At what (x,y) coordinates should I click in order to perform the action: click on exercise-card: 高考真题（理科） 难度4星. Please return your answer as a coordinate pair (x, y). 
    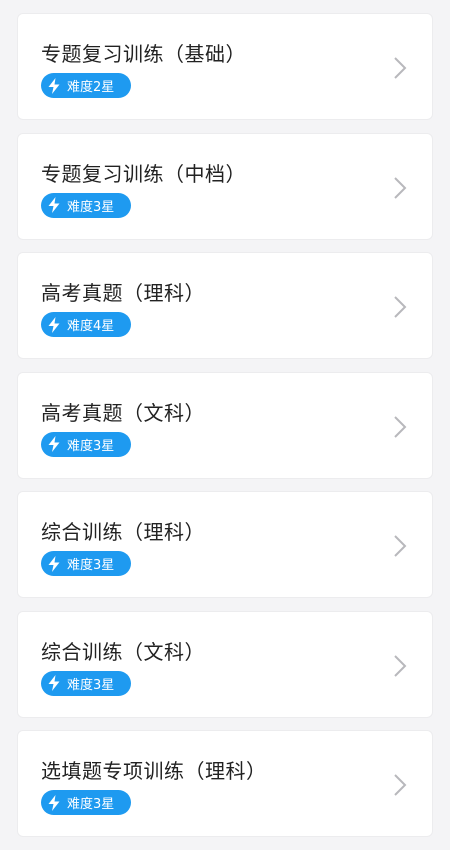
    Looking at the image, I should click on (225, 305).